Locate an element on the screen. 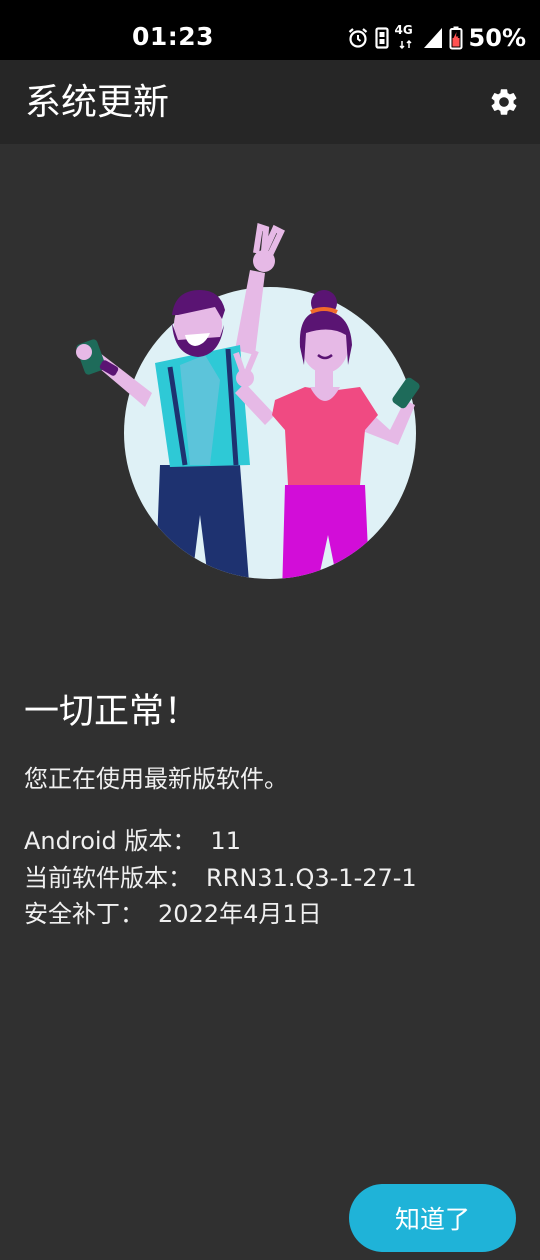 This screenshot has width=540, height=1260. status-message: 您正在使用最新版软件。 is located at coordinates (156, 779).